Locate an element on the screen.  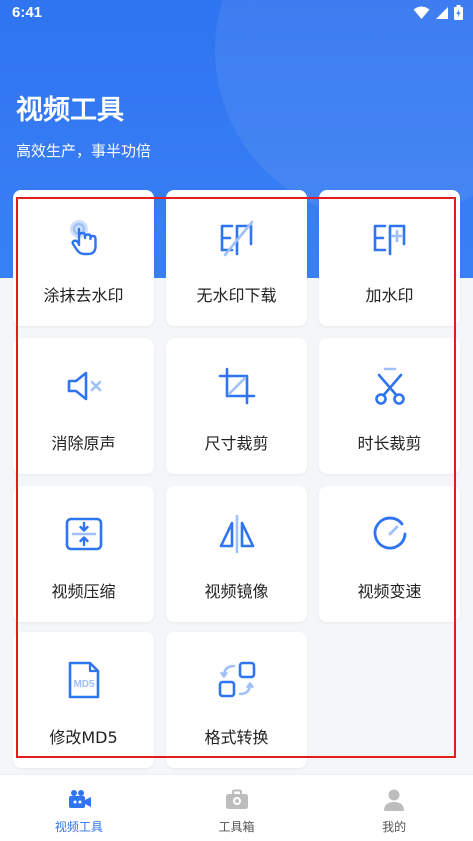
nav-label: 我的 is located at coordinates (394, 827).